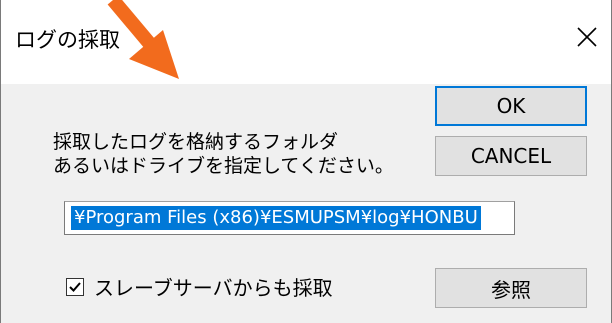 The image size is (612, 323). What do you see at coordinates (196, 142) in the screenshot?
I see `instruction-line-1: 採取したログを格納するフォルダ` at bounding box center [196, 142].